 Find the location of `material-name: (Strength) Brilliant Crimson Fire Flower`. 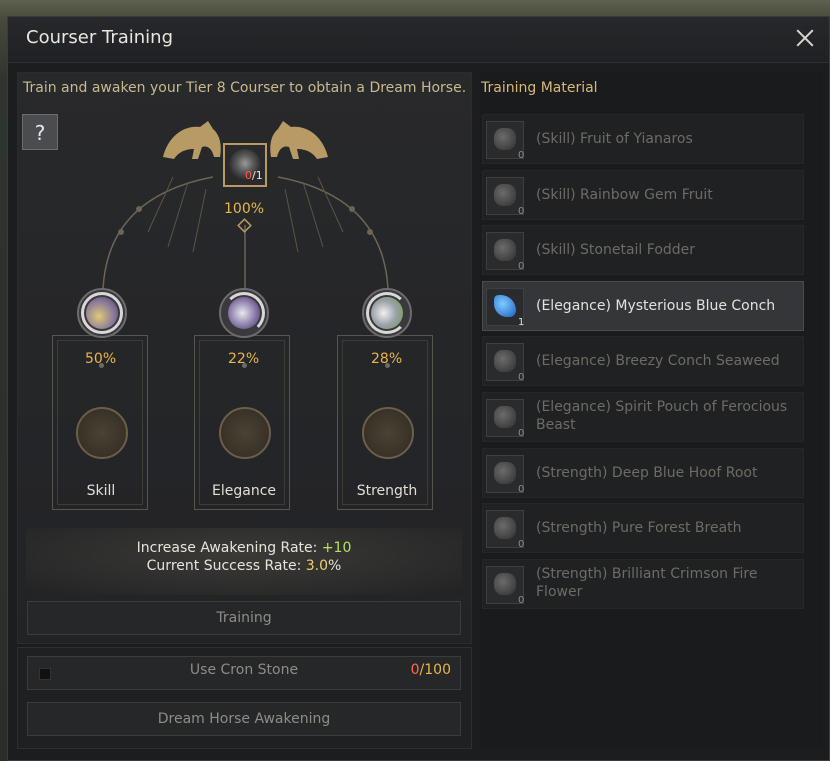

material-name: (Strength) Brilliant Crimson Fire Flower is located at coordinates (647, 583).